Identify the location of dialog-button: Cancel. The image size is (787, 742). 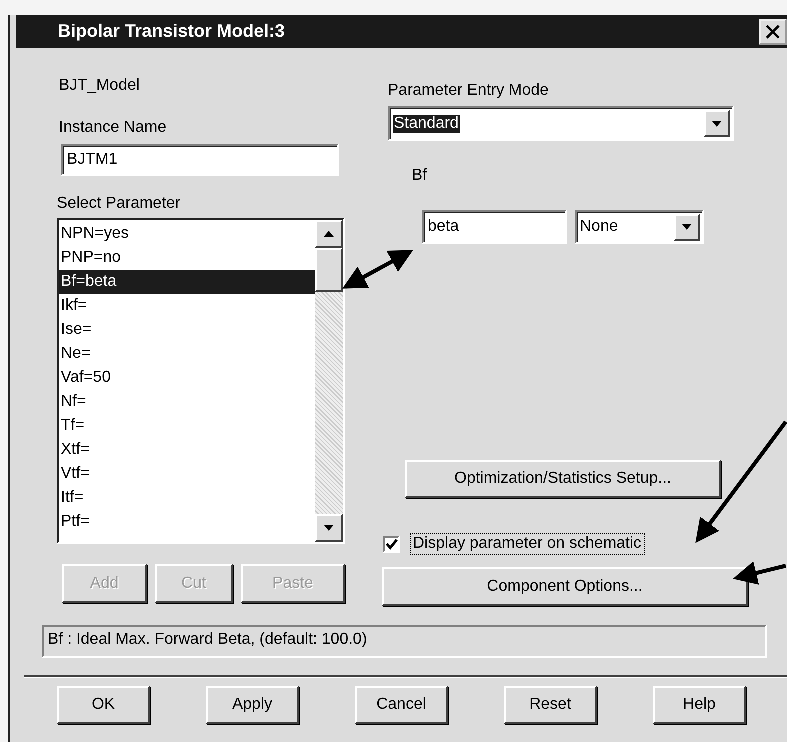
(401, 705).